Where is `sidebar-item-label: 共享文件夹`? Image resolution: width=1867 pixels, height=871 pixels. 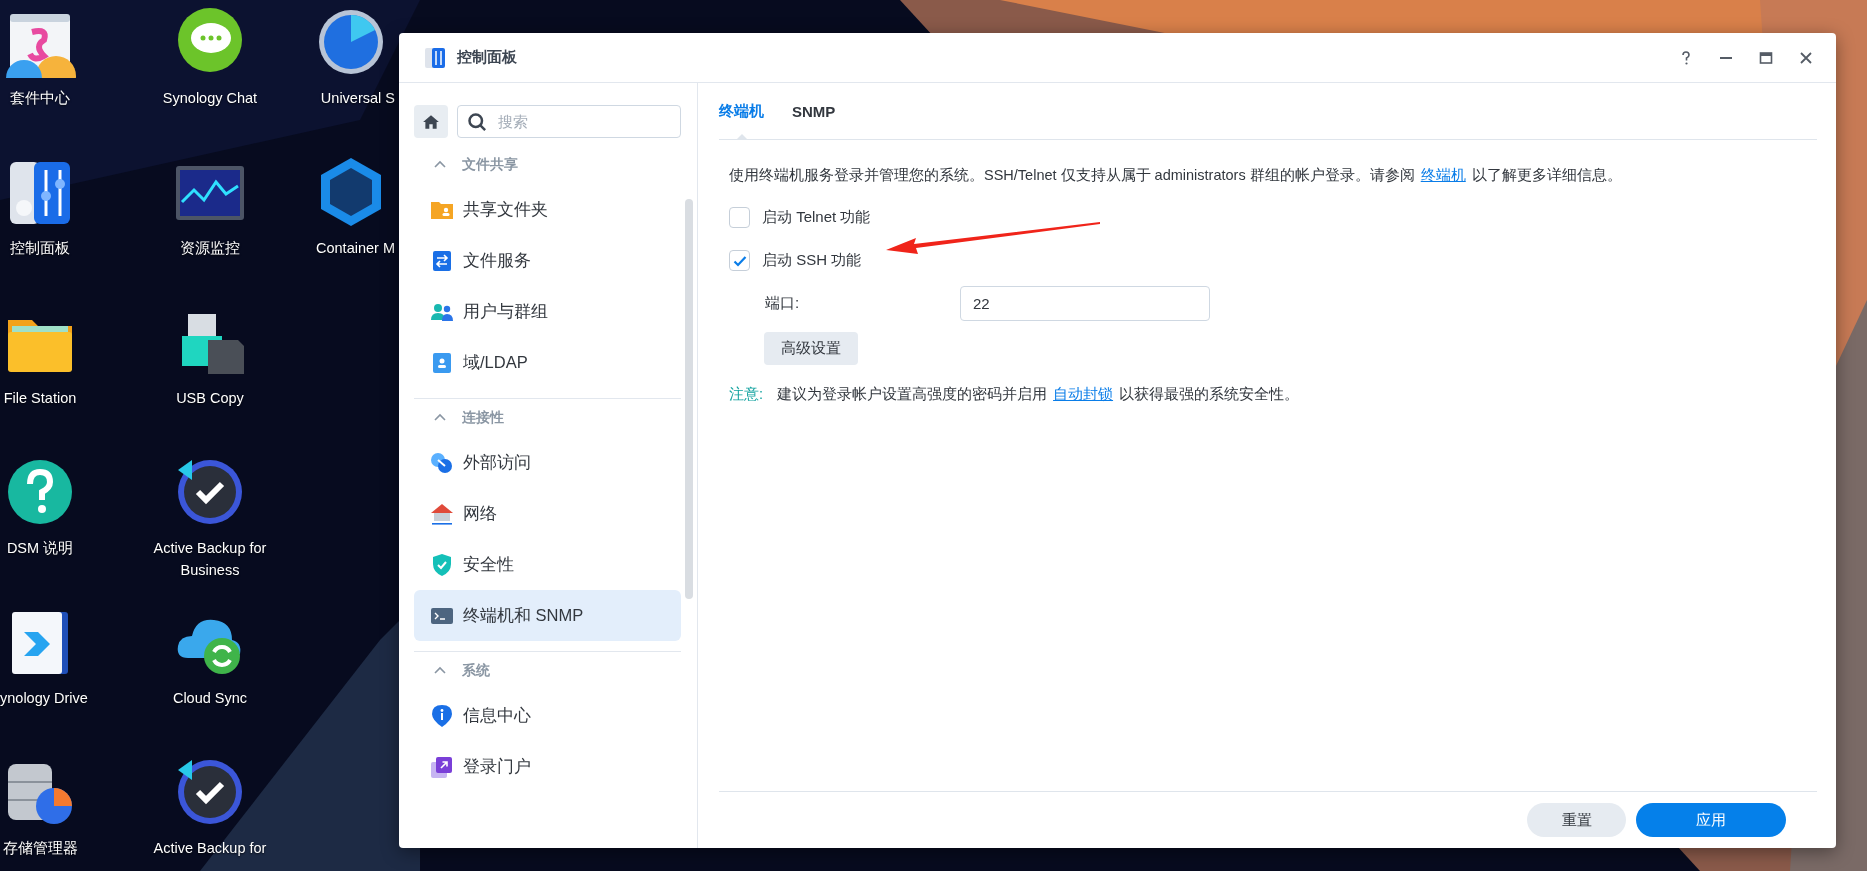
sidebar-item-label: 共享文件夹 is located at coordinates (505, 209).